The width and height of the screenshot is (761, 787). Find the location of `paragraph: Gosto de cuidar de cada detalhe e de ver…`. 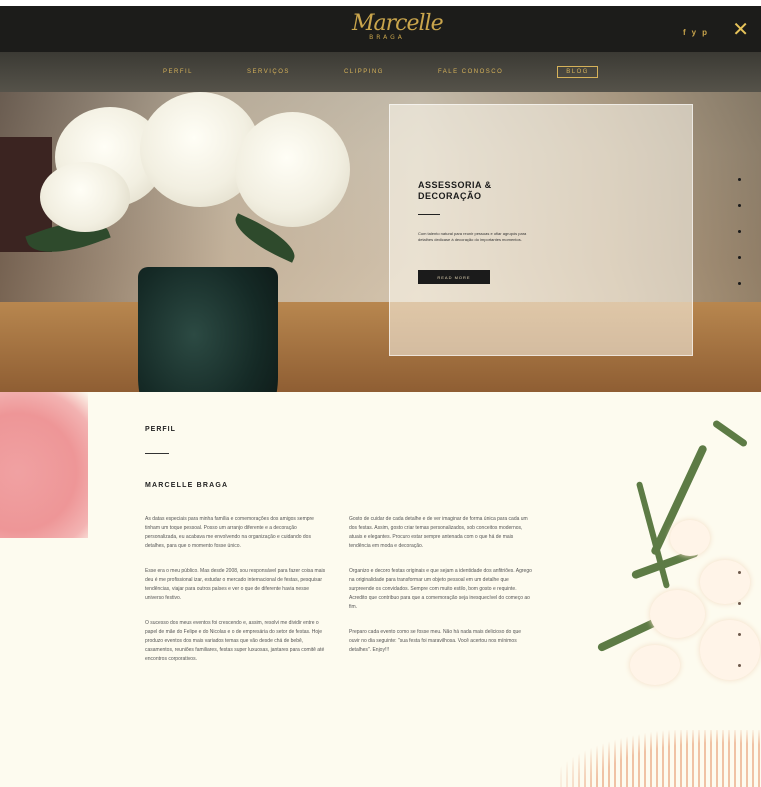

paragraph: Gosto de cuidar de cada detalhe e de ver… is located at coordinates (438, 532).